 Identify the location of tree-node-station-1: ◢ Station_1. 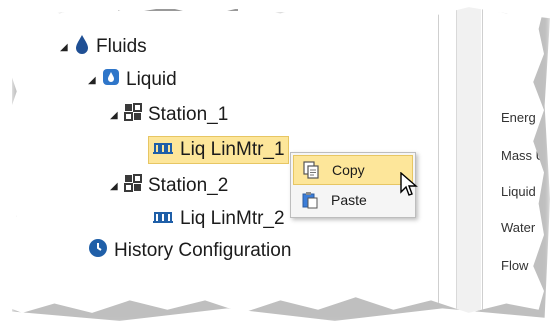
(169, 115).